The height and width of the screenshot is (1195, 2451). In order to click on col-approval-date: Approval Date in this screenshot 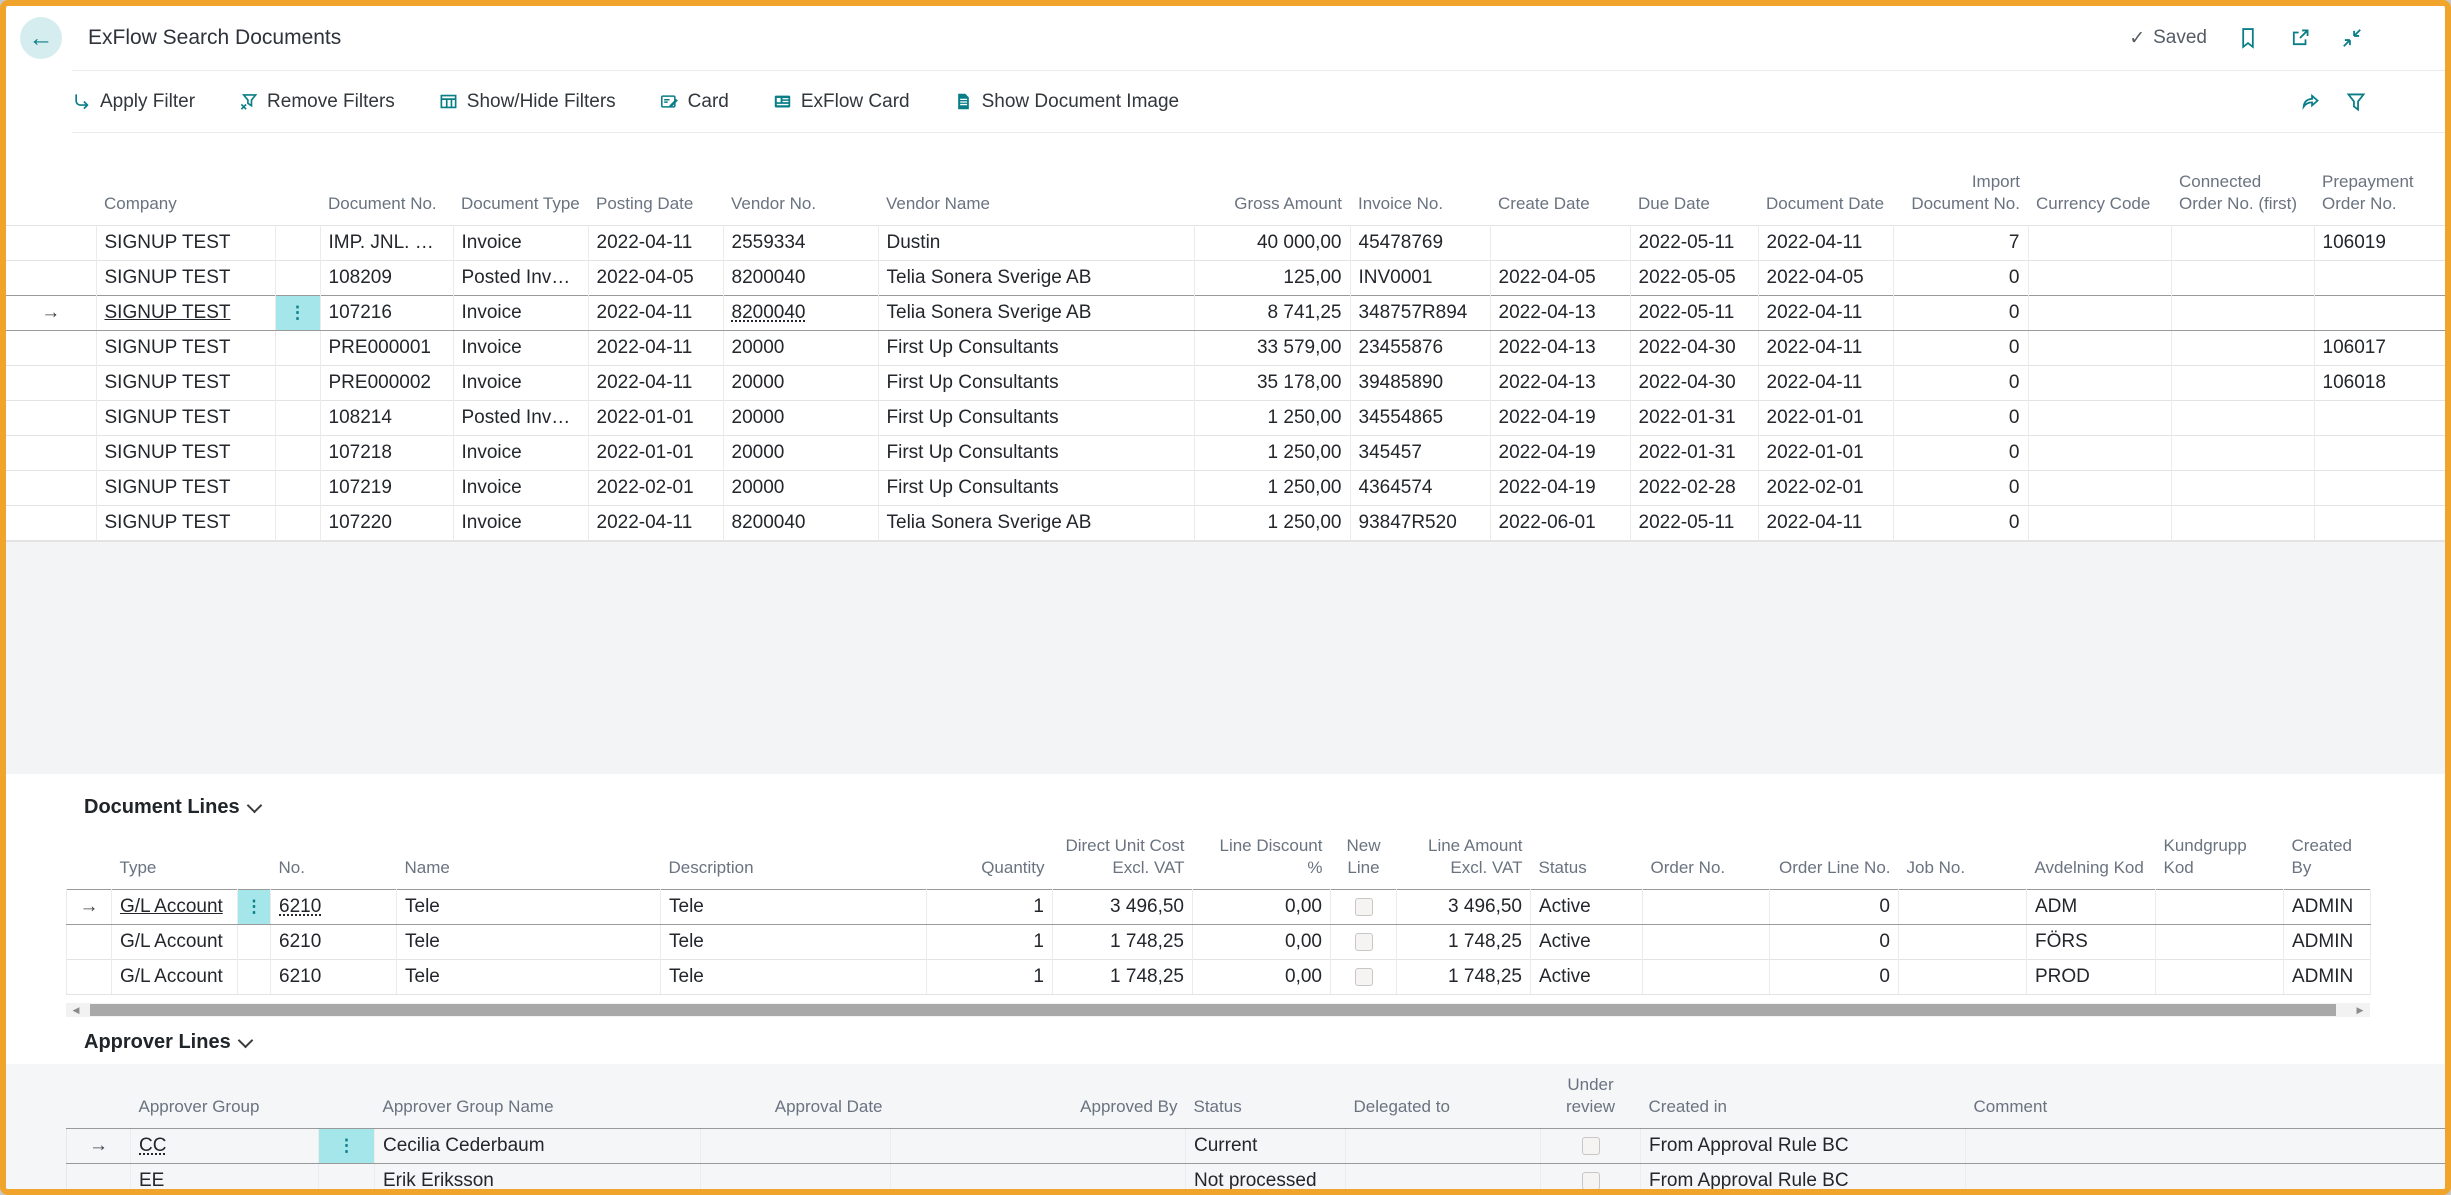, I will do `click(796, 1096)`.